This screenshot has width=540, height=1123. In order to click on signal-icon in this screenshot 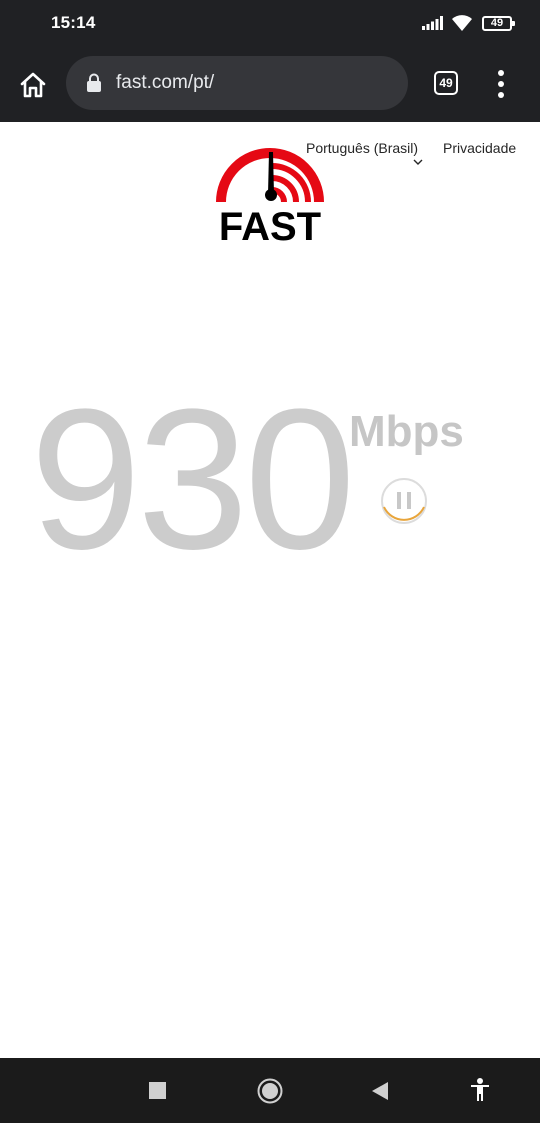, I will do `click(432, 23)`.